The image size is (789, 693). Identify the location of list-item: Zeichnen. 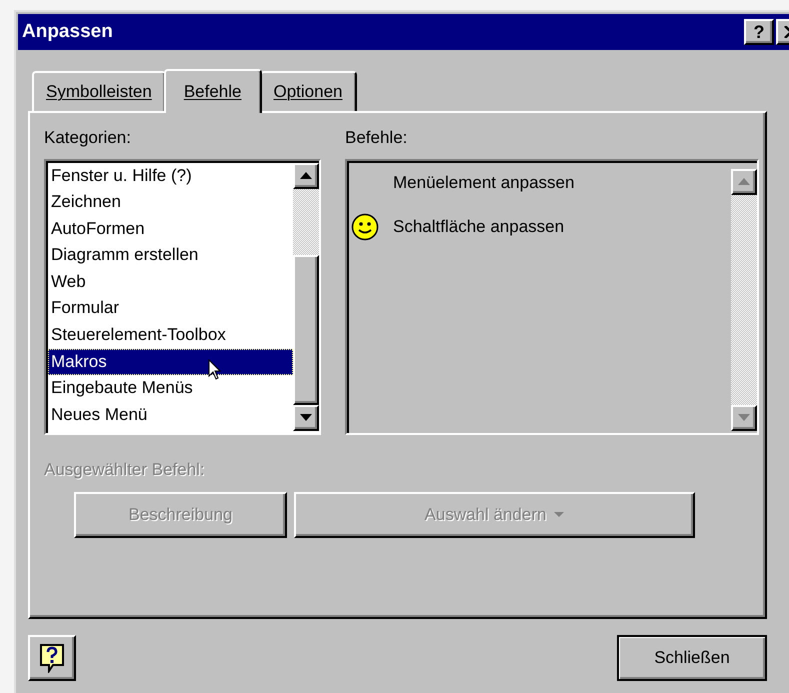
(170, 202).